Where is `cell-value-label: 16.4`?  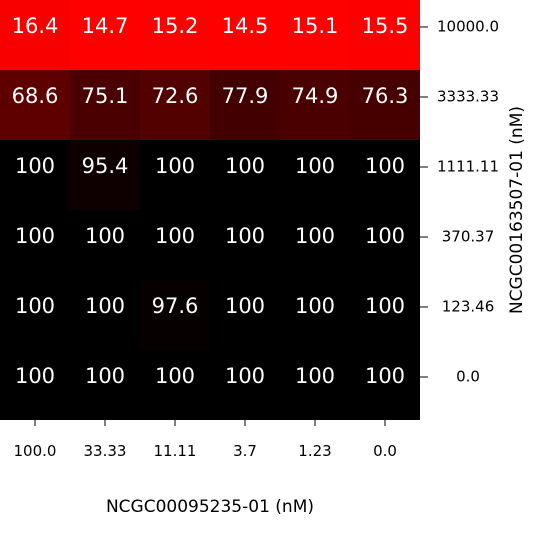 cell-value-label: 16.4 is located at coordinates (35, 26).